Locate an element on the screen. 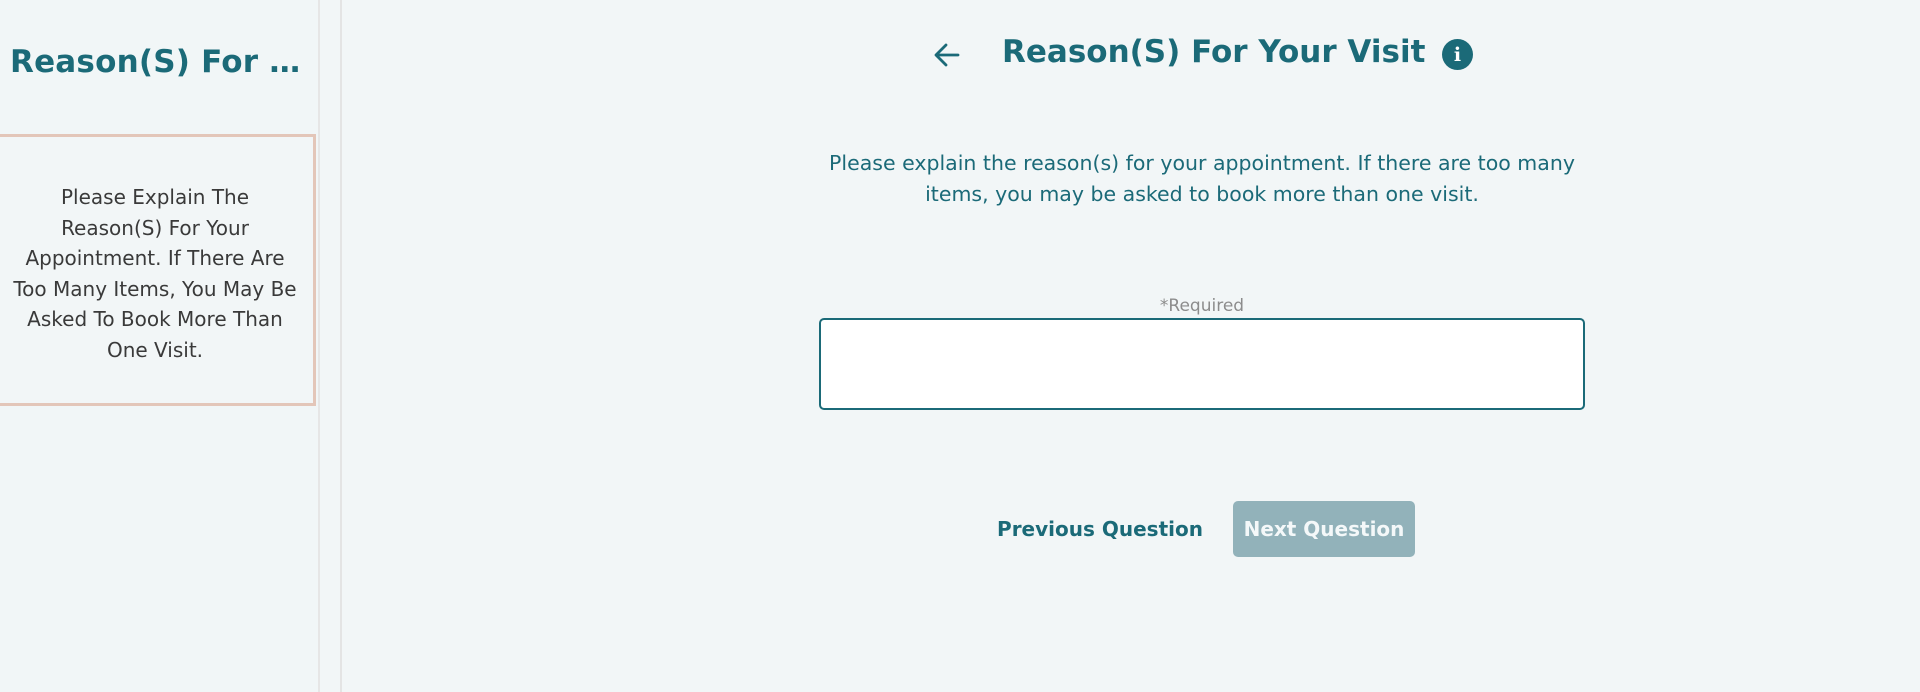 The width and height of the screenshot is (1920, 692). reason-input is located at coordinates (1202, 364).